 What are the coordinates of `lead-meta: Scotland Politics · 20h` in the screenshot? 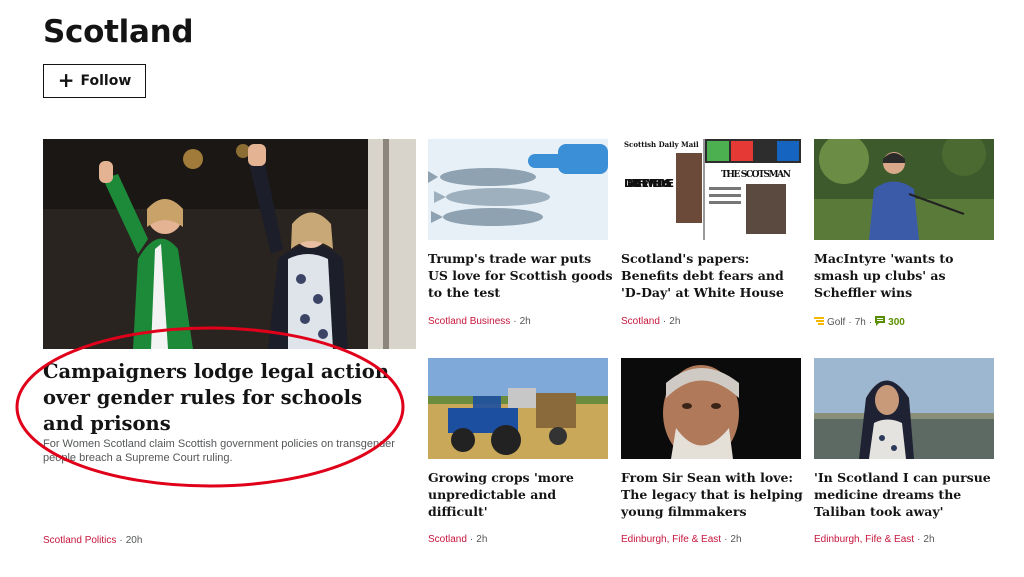 It's located at (92, 540).